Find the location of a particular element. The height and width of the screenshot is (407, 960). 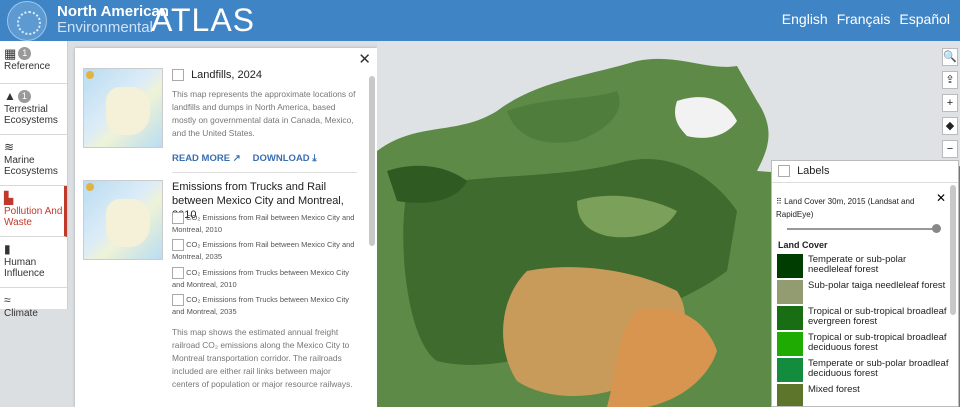

map-toolbar: 🔍 ⇪ + ◆ − is located at coordinates (950, 105).